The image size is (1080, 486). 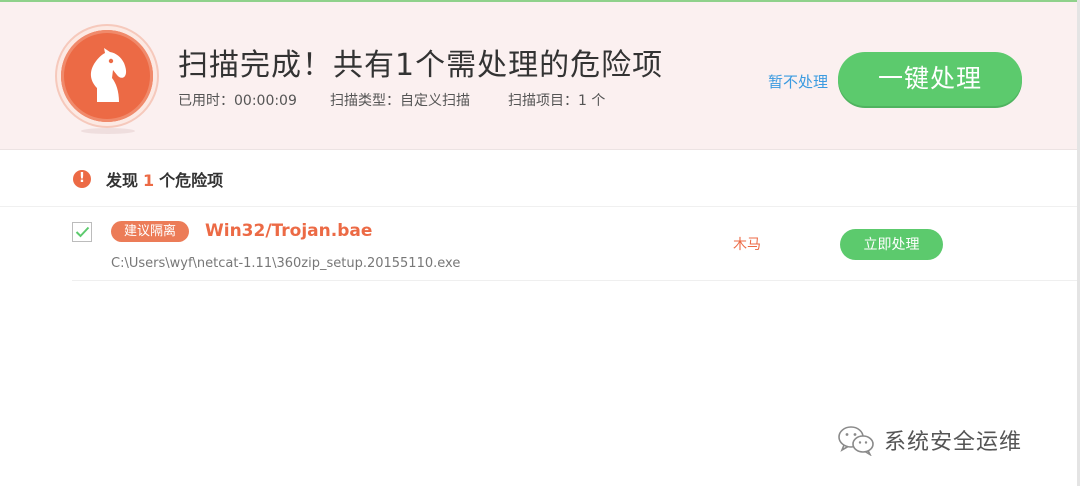 What do you see at coordinates (557, 101) in the screenshot?
I see `scan-item-count: 扫描项目：1 个` at bounding box center [557, 101].